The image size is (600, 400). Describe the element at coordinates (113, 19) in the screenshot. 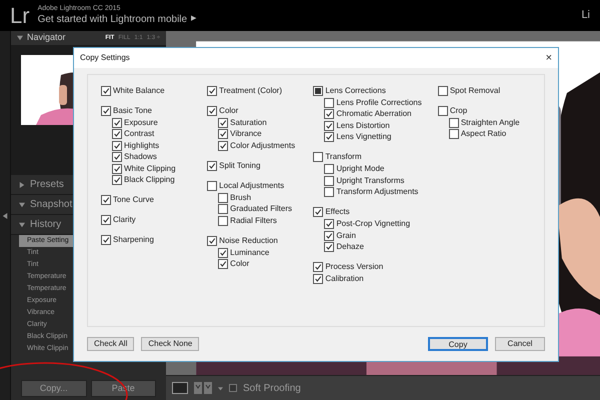

I see `promo-link: Get started with Lightroom mobile` at that location.